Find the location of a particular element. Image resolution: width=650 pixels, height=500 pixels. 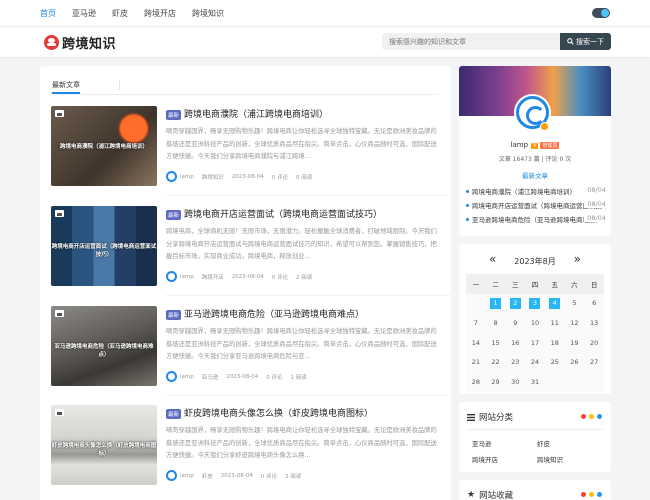

recent-post-item: 跨境电商濮院（浦江跨境电商培训） 08/04 is located at coordinates (536, 193).